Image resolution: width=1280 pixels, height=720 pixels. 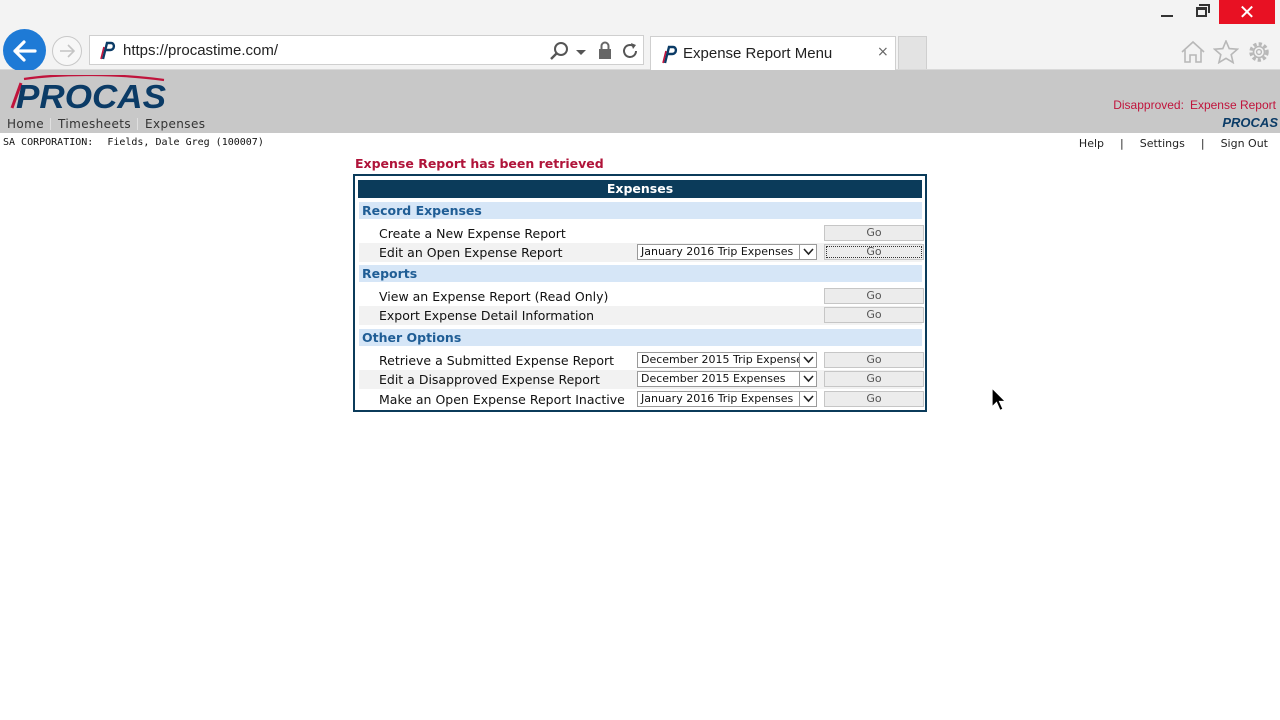 I want to click on menu-item-home: Home, so click(x=25, y=124).